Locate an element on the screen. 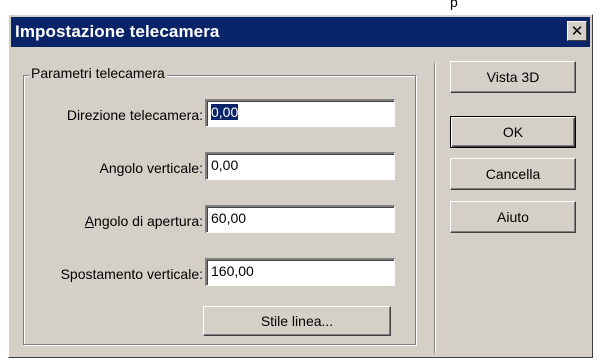  close-button: ✕ is located at coordinates (577, 31).